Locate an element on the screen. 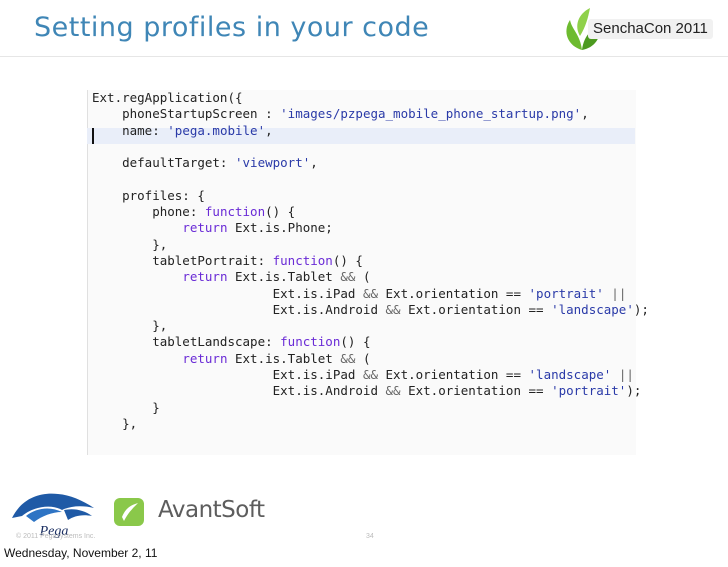 The height and width of the screenshot is (567, 728). code-line: tabletPortrait: function() { is located at coordinates (370, 261).